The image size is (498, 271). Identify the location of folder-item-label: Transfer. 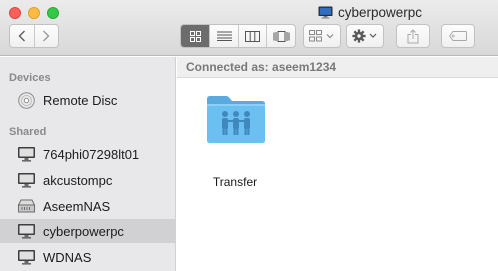
(235, 182).